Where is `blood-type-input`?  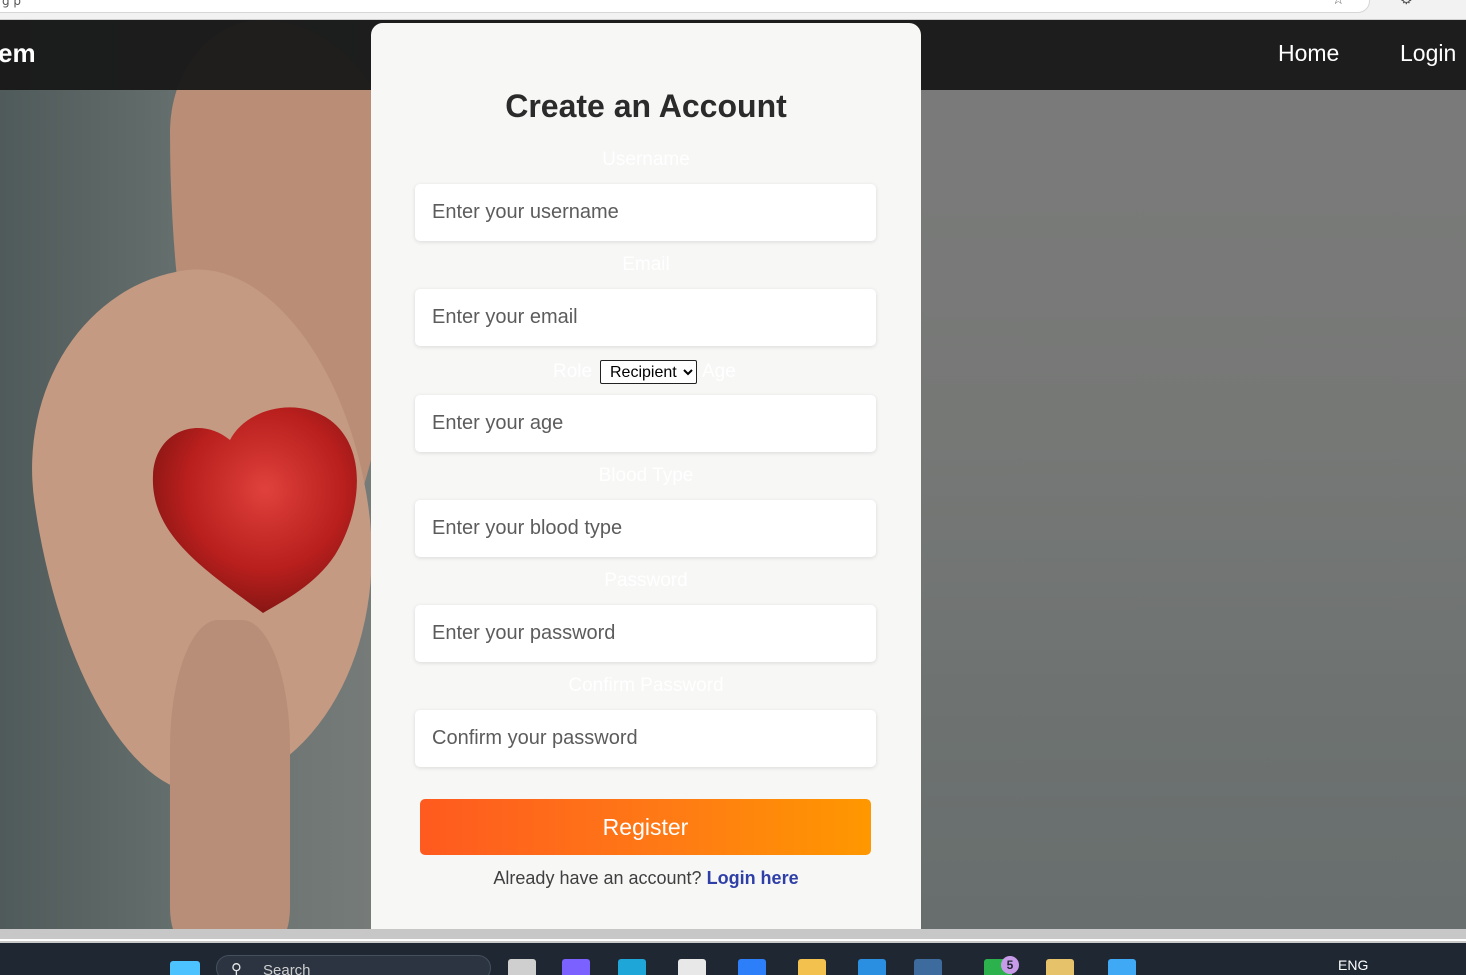
blood-type-input is located at coordinates (645, 528).